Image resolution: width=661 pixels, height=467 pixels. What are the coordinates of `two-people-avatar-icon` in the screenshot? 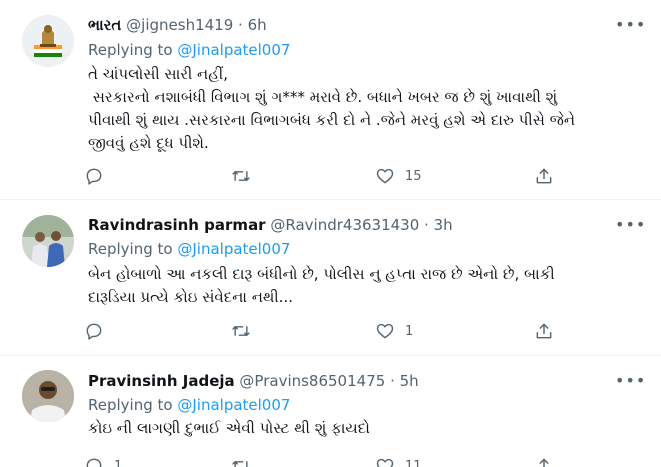 It's located at (48, 241).